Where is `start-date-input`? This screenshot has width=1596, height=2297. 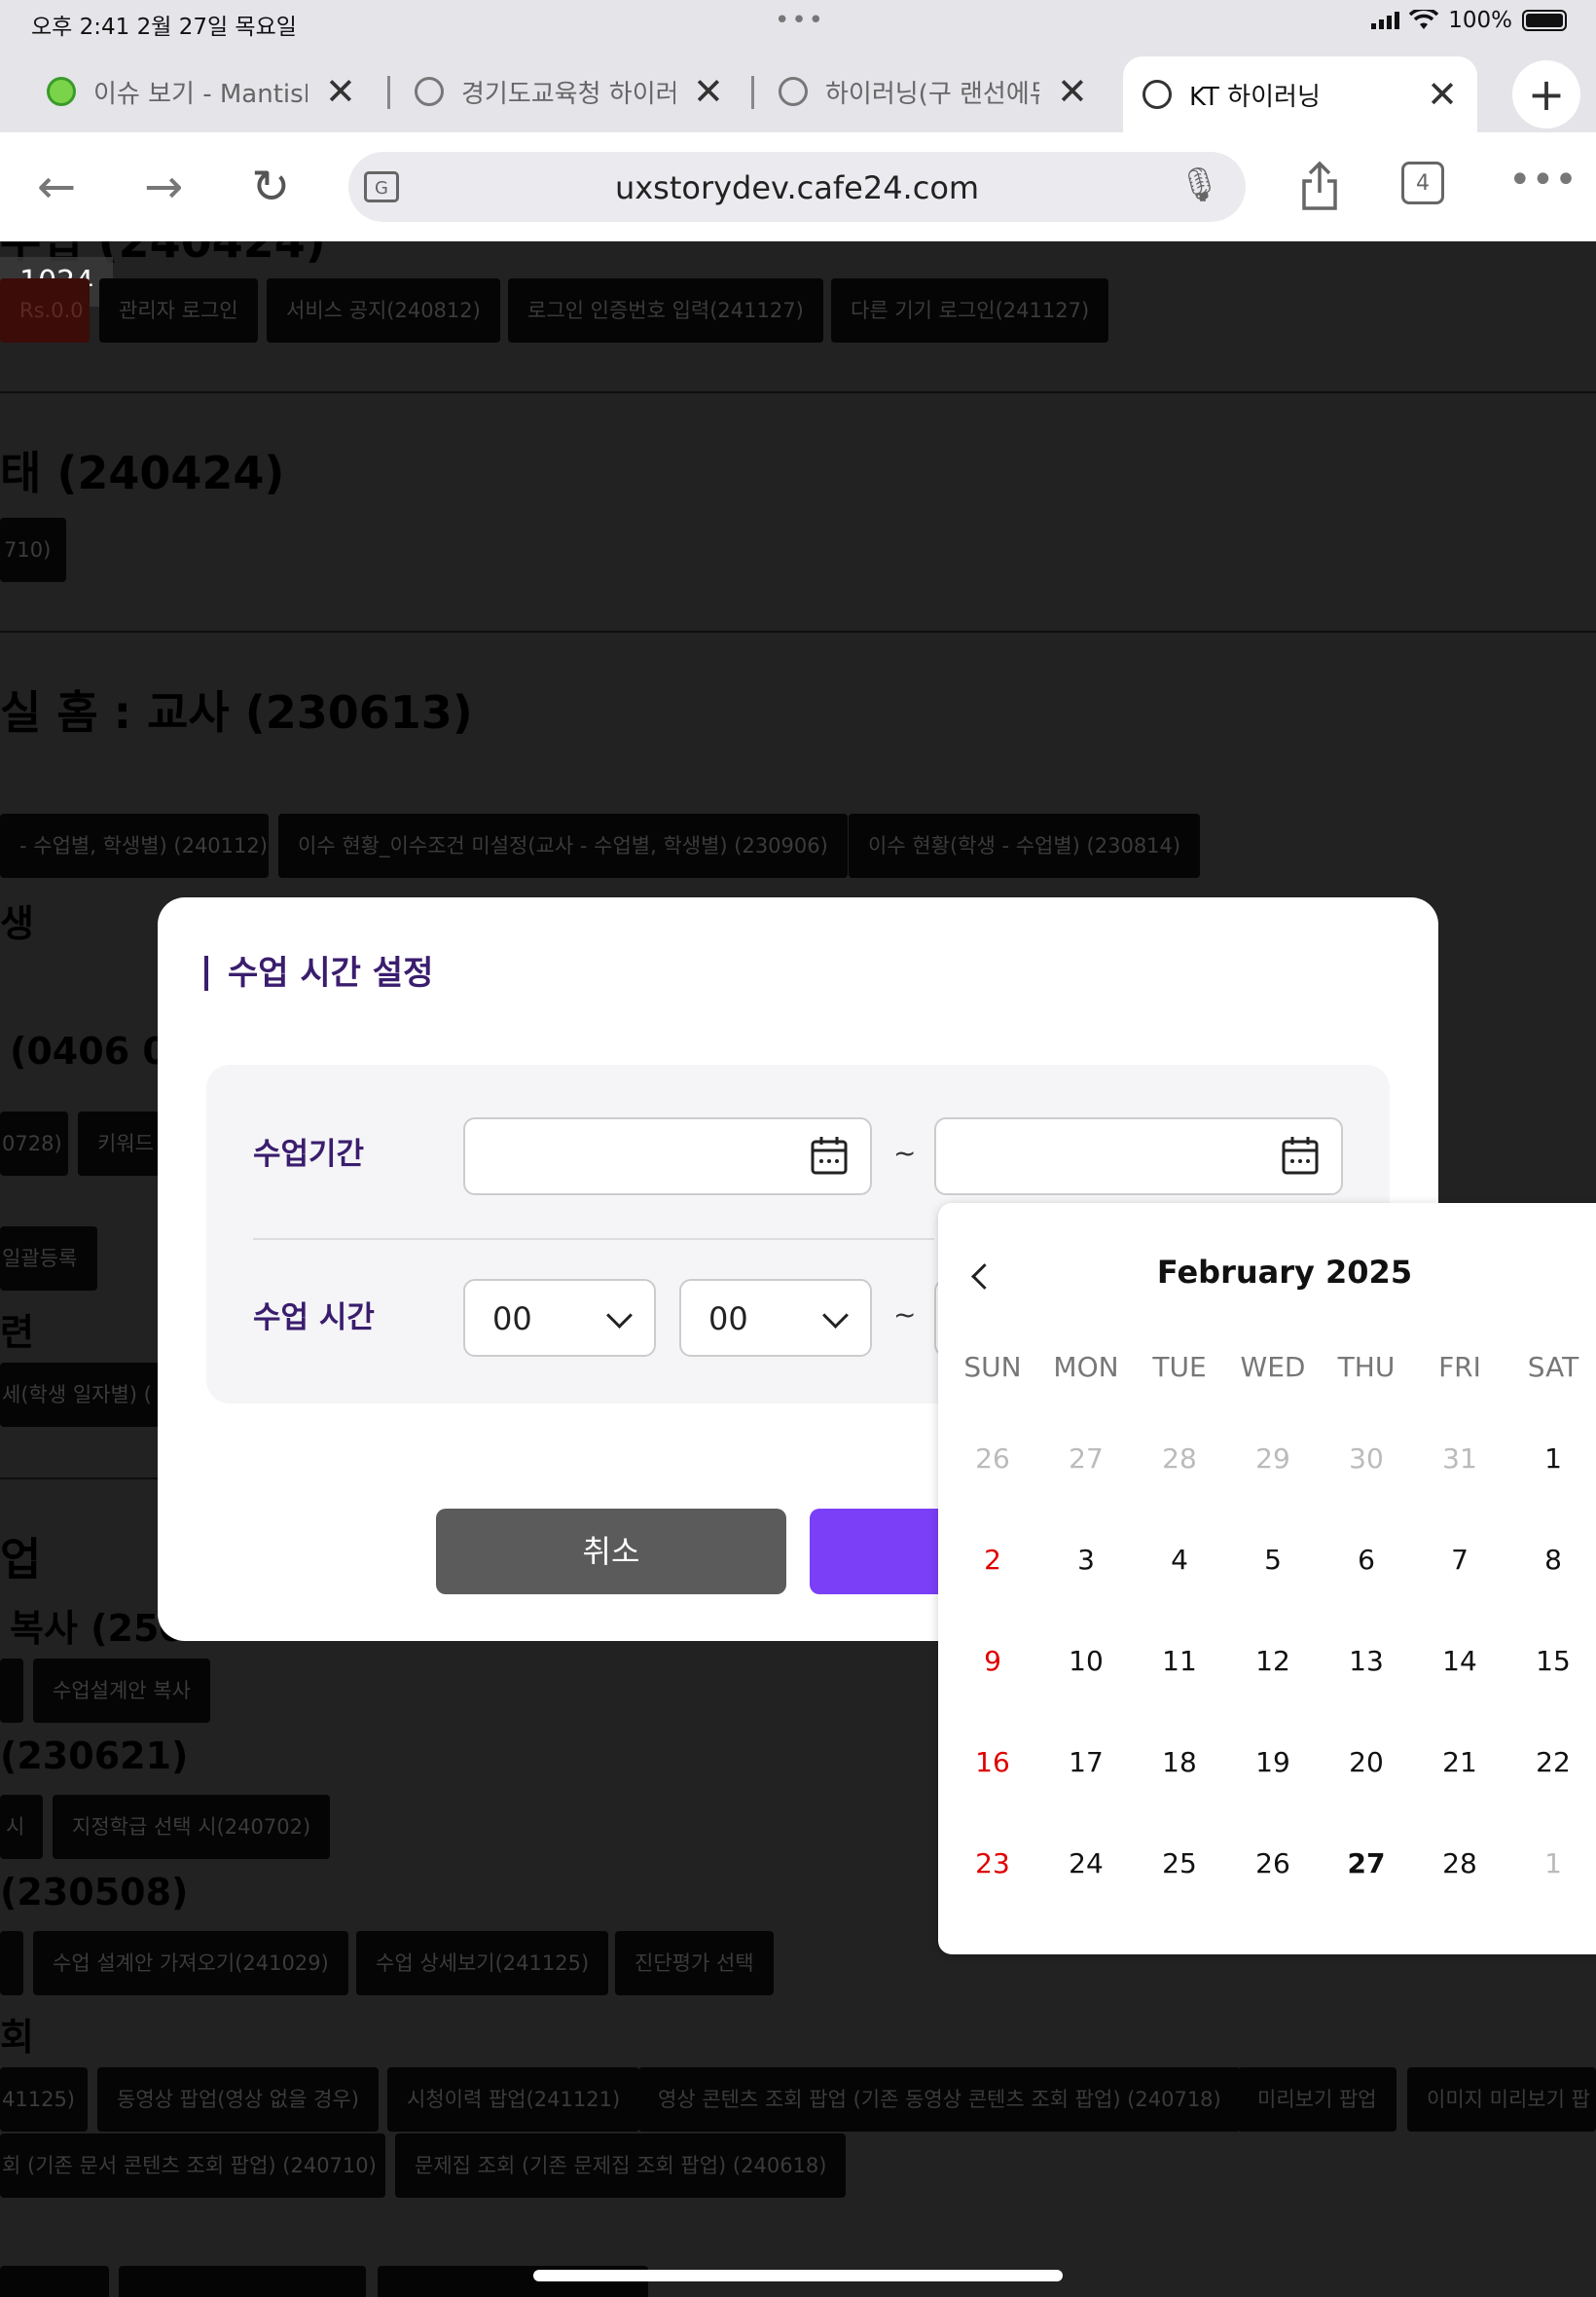
start-date-input is located at coordinates (667, 1156).